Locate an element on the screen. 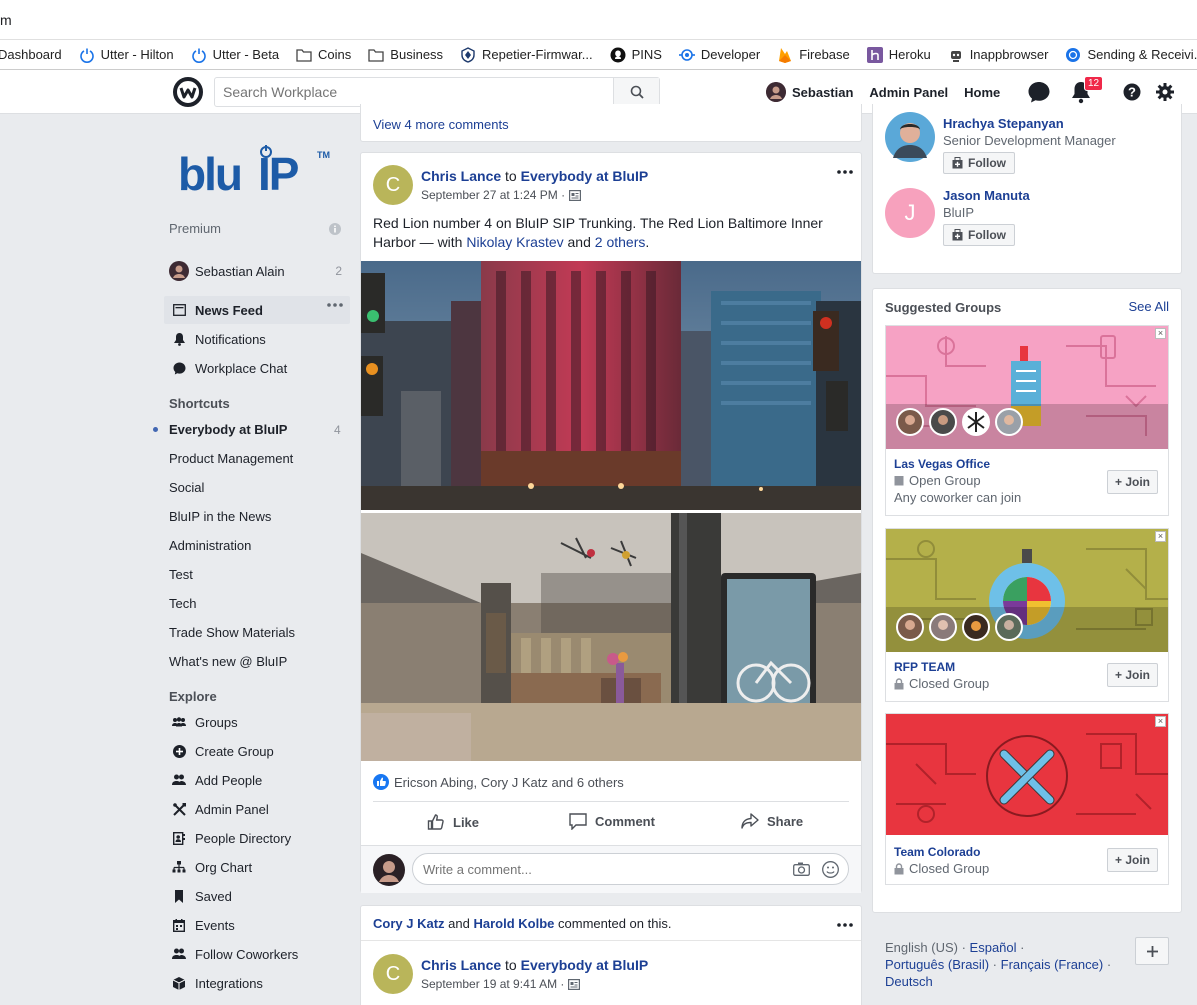 The image size is (1197, 1005). sidebar-item-create-group: Create Group is located at coordinates (257, 751).